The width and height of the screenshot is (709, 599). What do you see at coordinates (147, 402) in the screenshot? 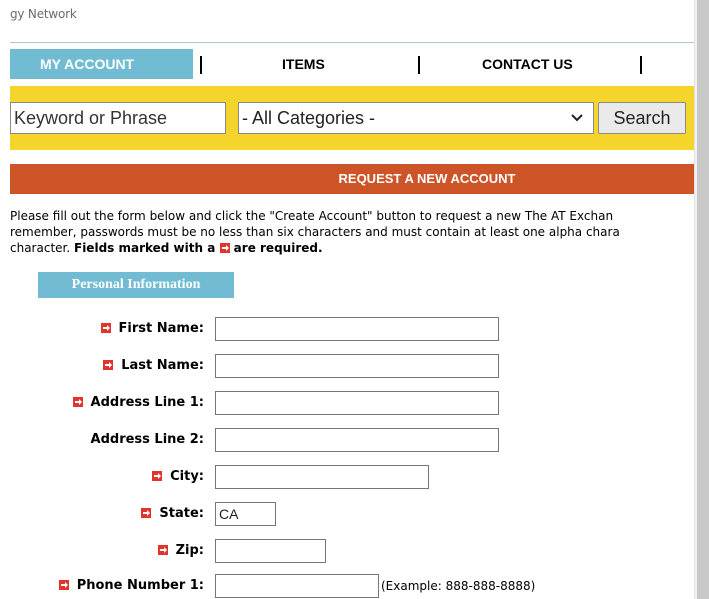
I see `address-line-1-label-text: Address Line 1:` at bounding box center [147, 402].